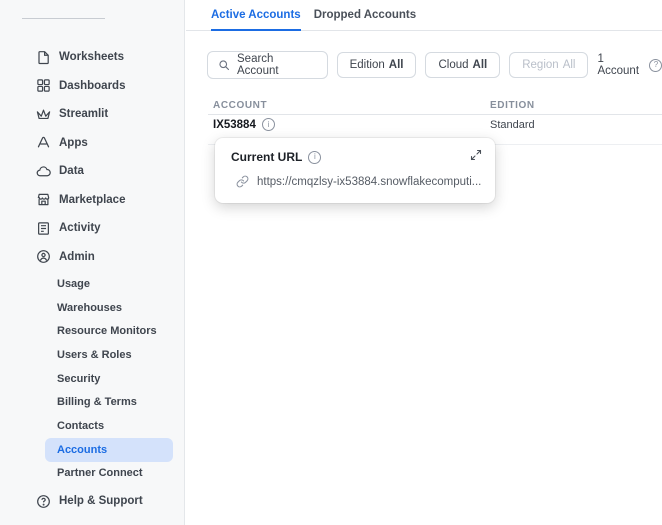 The height and width of the screenshot is (525, 662). Describe the element at coordinates (367, 65) in the screenshot. I see `filter-label: Edition` at that location.